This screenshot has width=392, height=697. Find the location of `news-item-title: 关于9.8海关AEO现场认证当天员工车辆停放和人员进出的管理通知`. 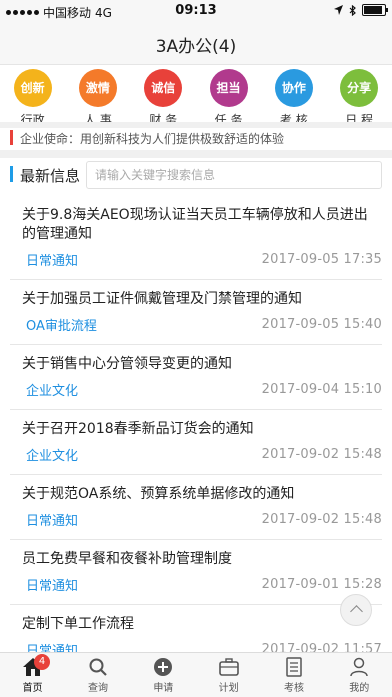

news-item-title: 关于9.8海关AEO现场认证当天员工车辆停放和人员进出的管理通知 is located at coordinates (195, 224).